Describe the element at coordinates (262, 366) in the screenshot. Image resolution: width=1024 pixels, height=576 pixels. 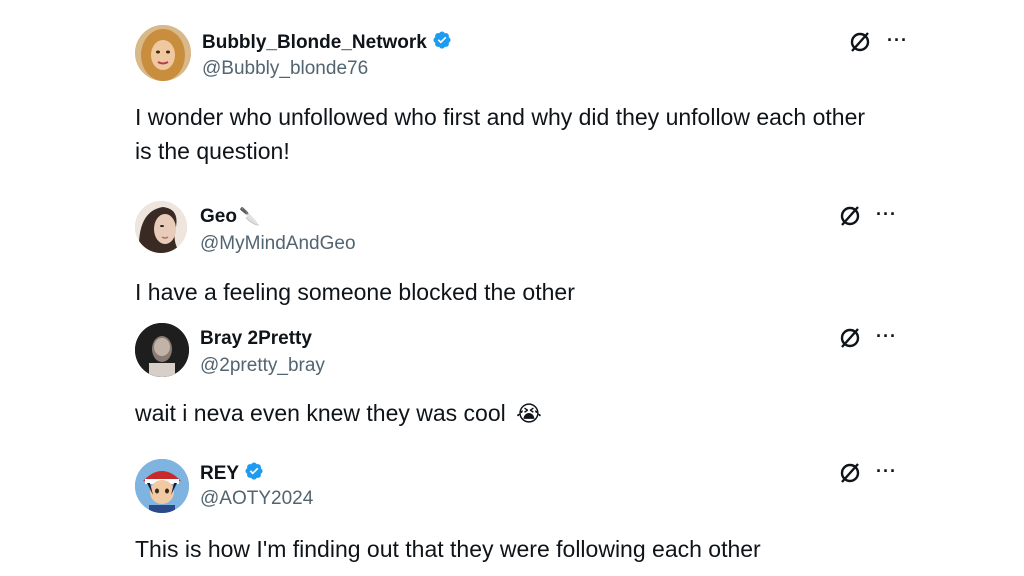
I see `handle: @2pretty_bray` at that location.